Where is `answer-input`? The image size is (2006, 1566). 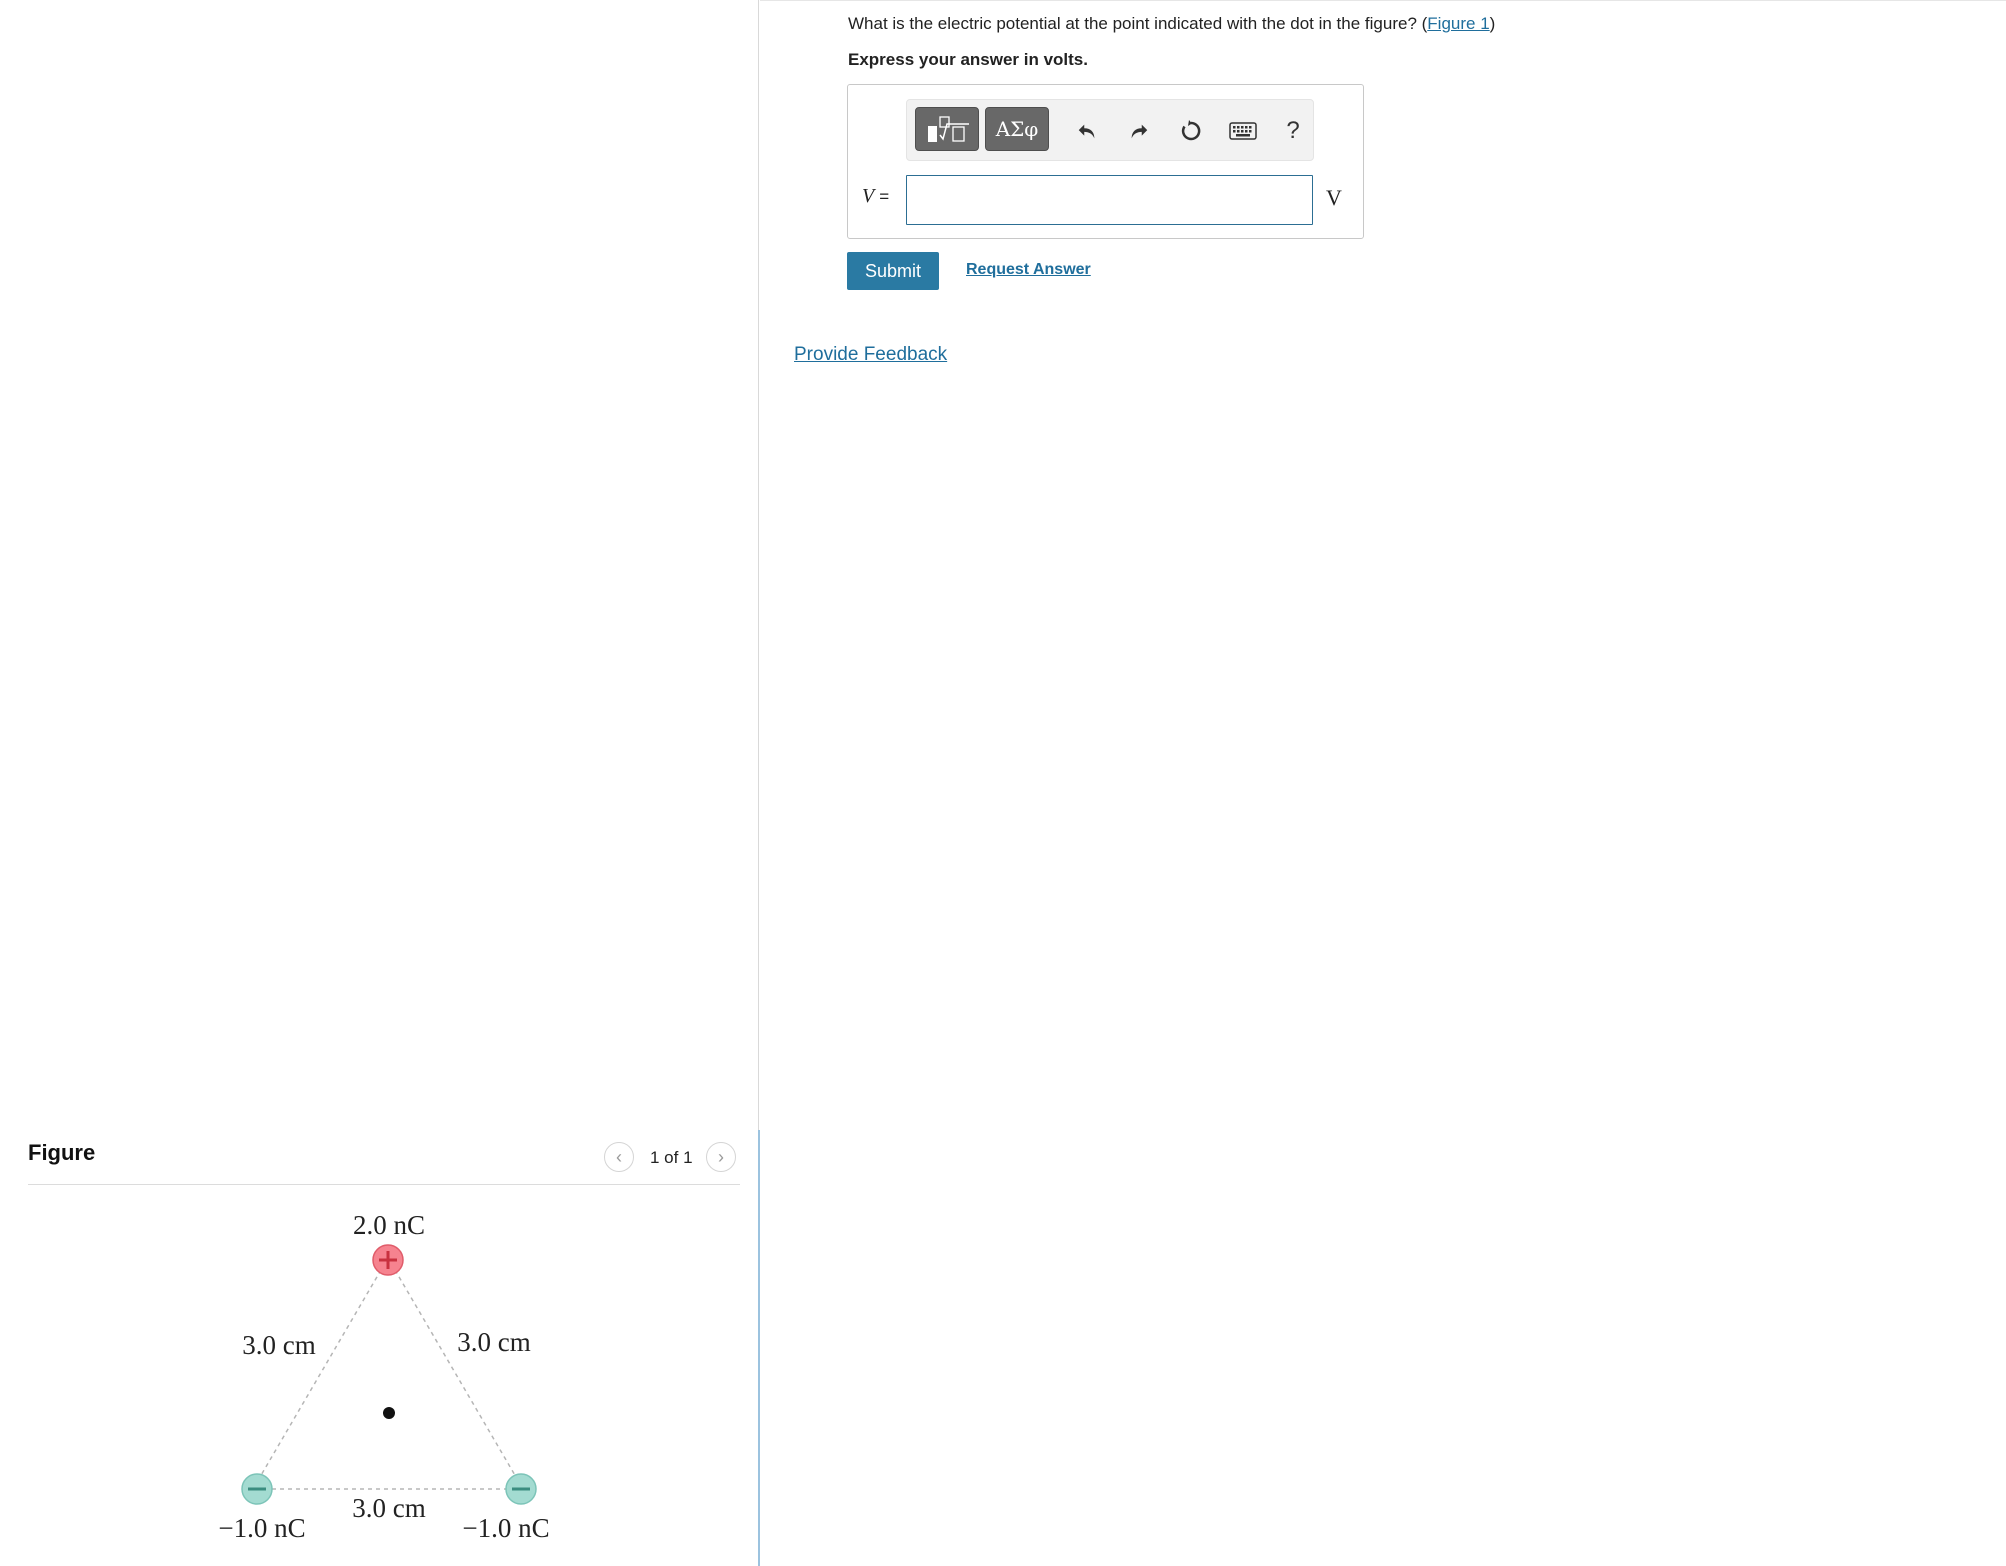 answer-input is located at coordinates (1109, 200).